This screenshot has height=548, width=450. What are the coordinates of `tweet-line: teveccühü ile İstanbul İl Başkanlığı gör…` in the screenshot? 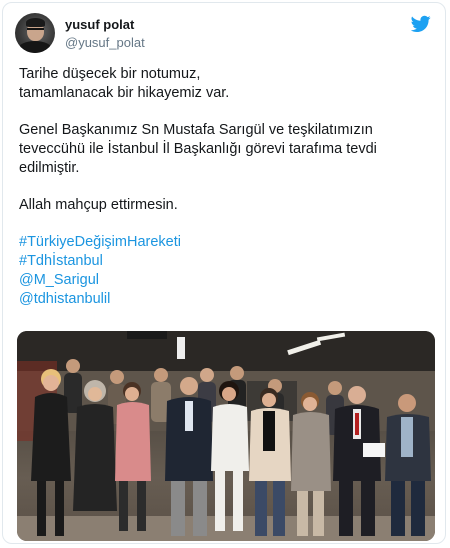 It's located at (198, 149).